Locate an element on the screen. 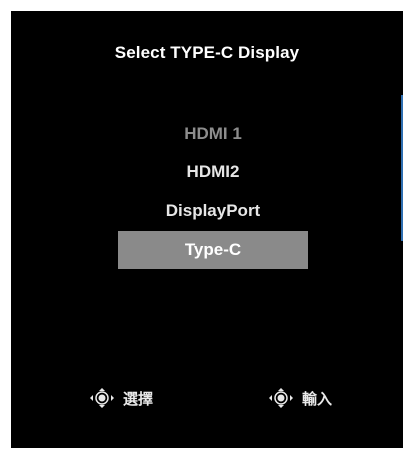  menu-item-displayport: DisplayPort is located at coordinates (213, 211).